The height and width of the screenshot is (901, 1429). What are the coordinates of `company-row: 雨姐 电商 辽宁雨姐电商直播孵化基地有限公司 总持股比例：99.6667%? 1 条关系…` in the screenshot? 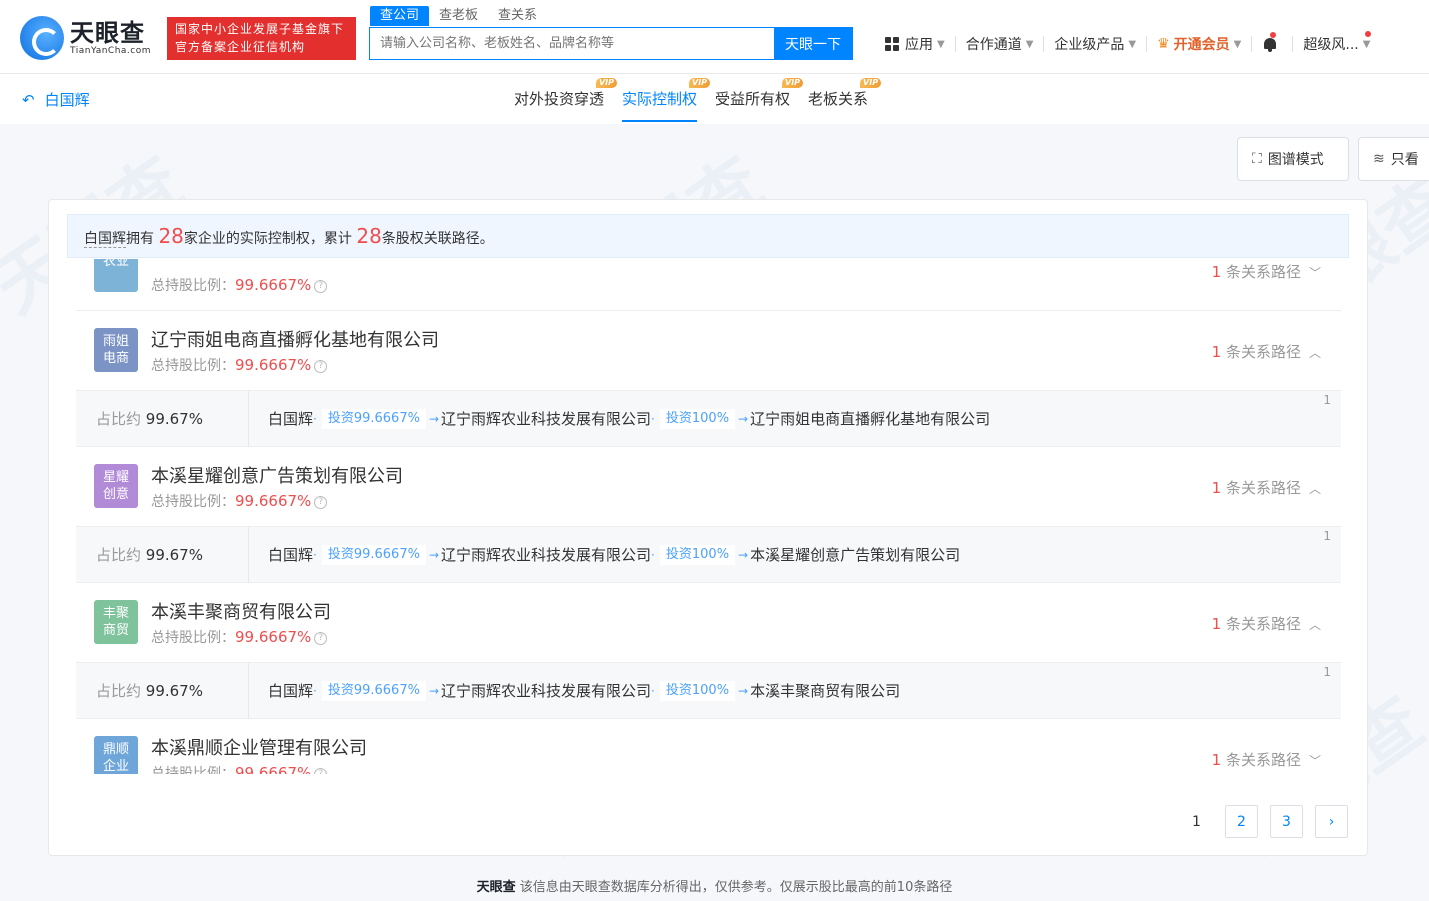 It's located at (708, 351).